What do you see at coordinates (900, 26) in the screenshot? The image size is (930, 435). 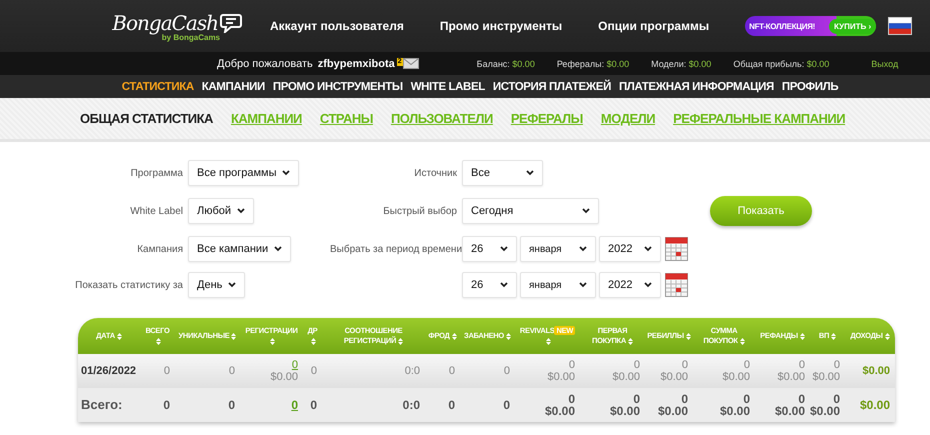 I see `russia-flag-icon` at bounding box center [900, 26].